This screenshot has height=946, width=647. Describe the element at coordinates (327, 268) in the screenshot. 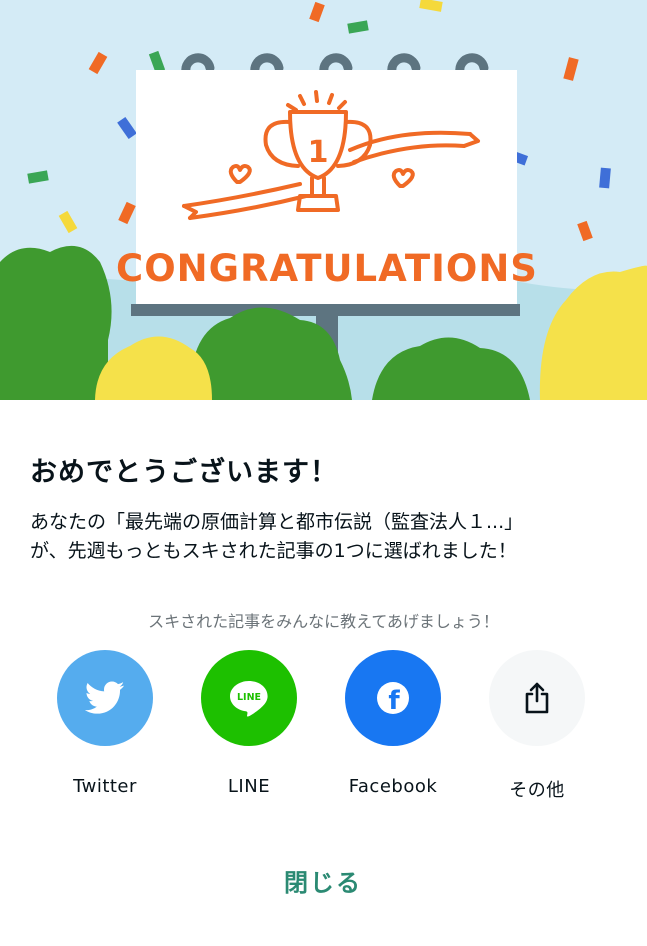

I see `congratulations-banner-text: CONGRATULATIONS` at that location.